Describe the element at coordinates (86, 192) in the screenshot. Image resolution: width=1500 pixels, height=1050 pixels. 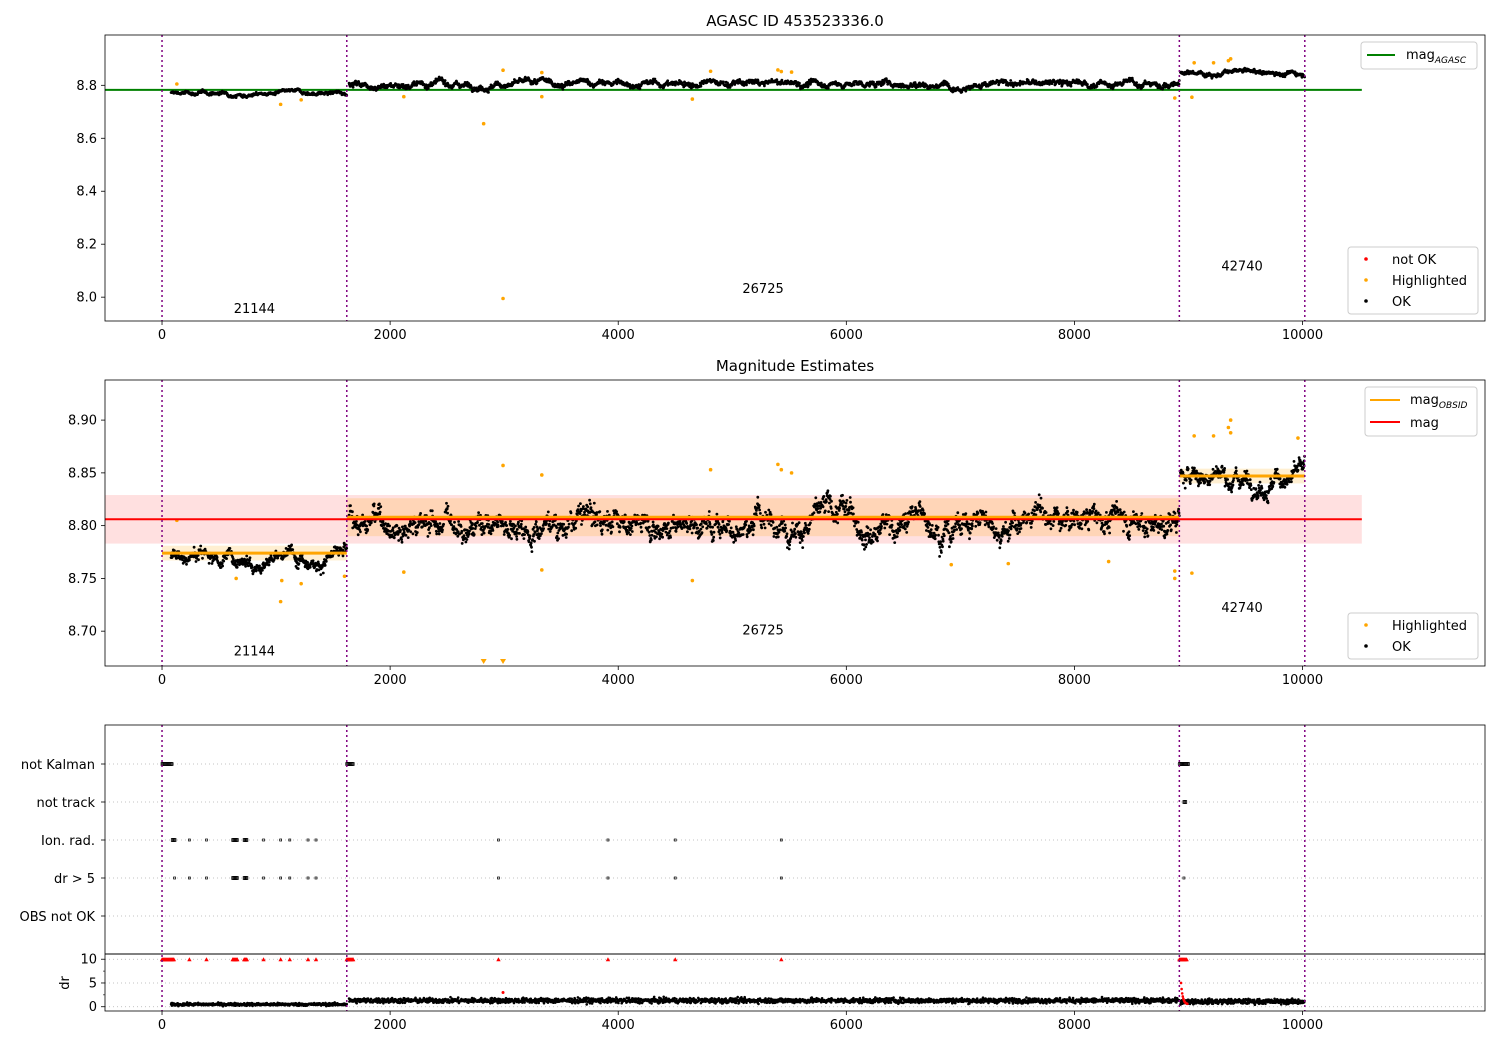
I see `y-tick-label: 8.4` at that location.